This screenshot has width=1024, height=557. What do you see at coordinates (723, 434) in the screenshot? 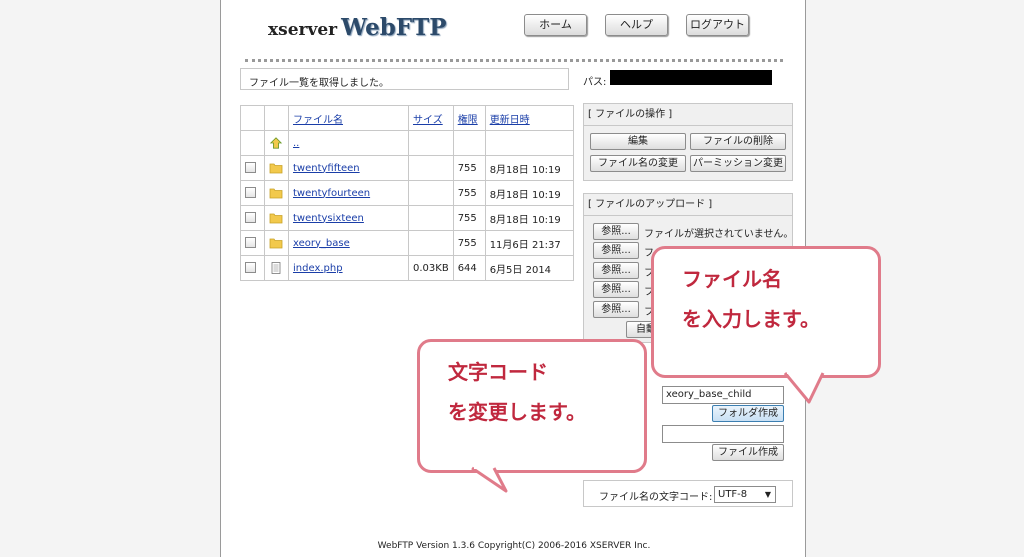
I see `file-name-input` at bounding box center [723, 434].